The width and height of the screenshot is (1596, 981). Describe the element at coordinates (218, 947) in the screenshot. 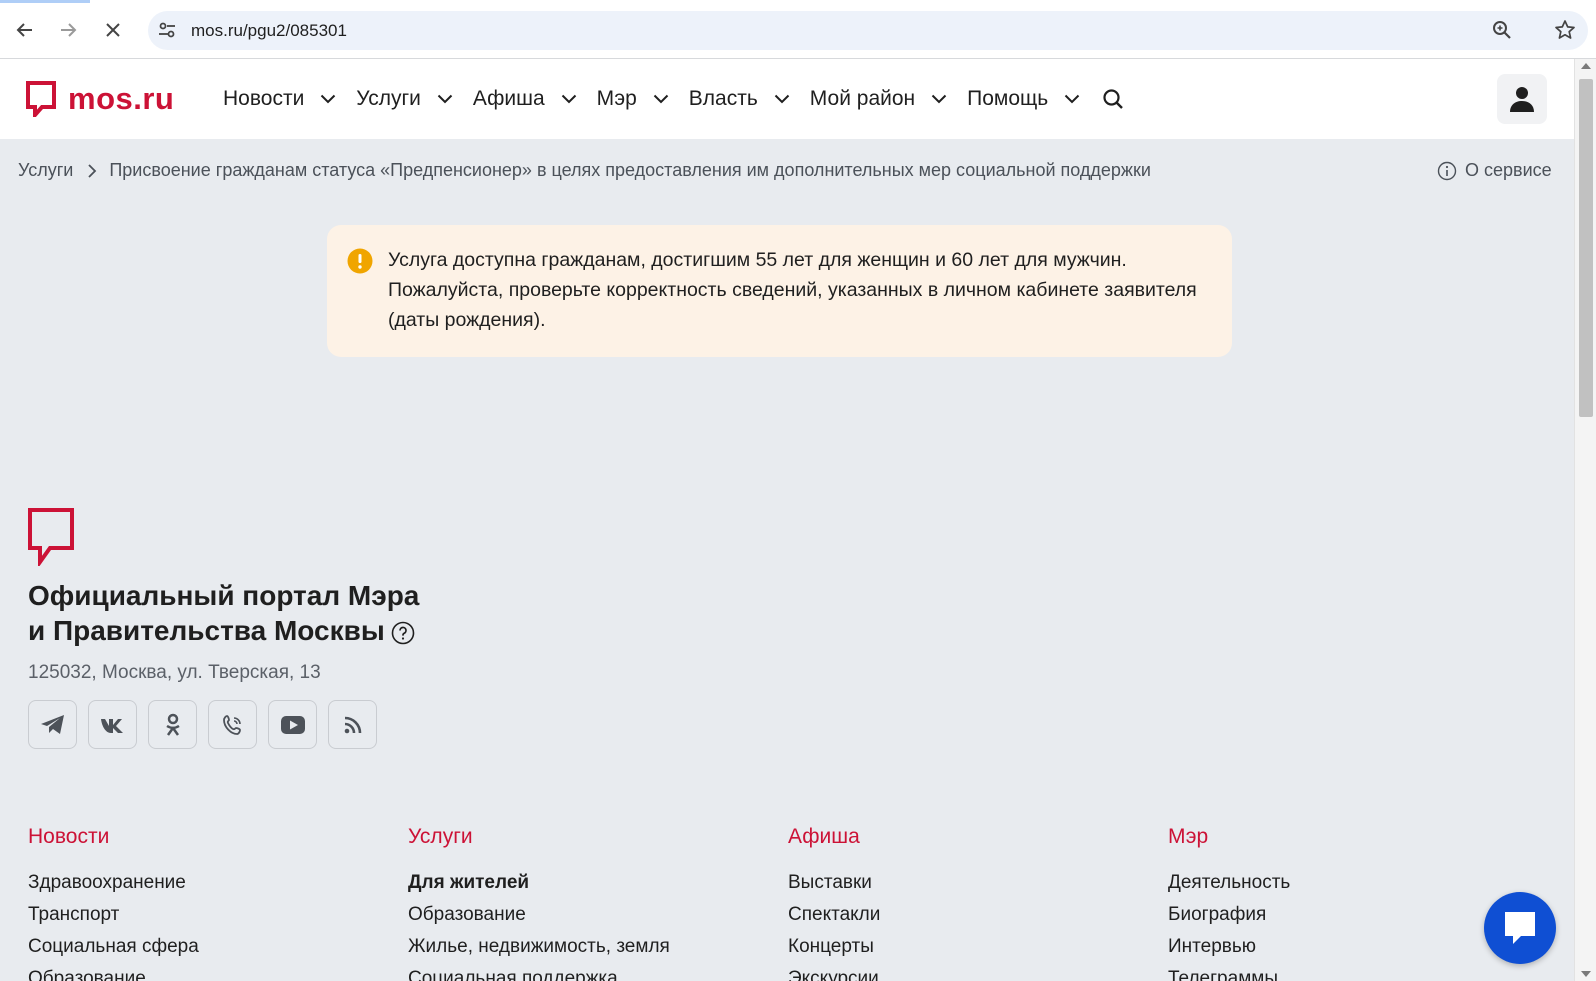

I see `footer-link: Социальная сфера` at that location.